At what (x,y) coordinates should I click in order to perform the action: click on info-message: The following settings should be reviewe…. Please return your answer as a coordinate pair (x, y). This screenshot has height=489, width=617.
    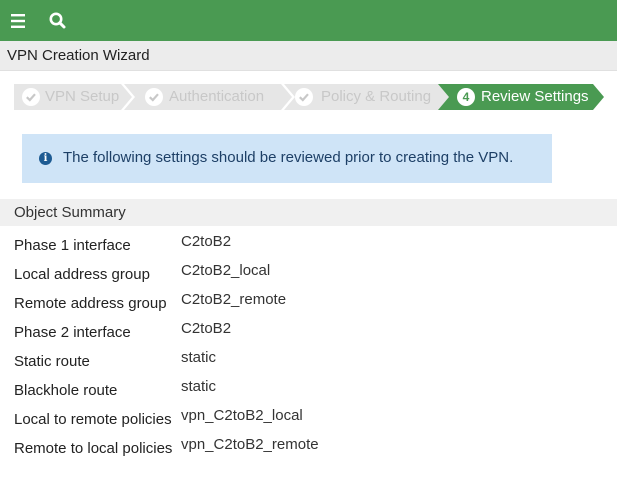
    Looking at the image, I should click on (288, 157).